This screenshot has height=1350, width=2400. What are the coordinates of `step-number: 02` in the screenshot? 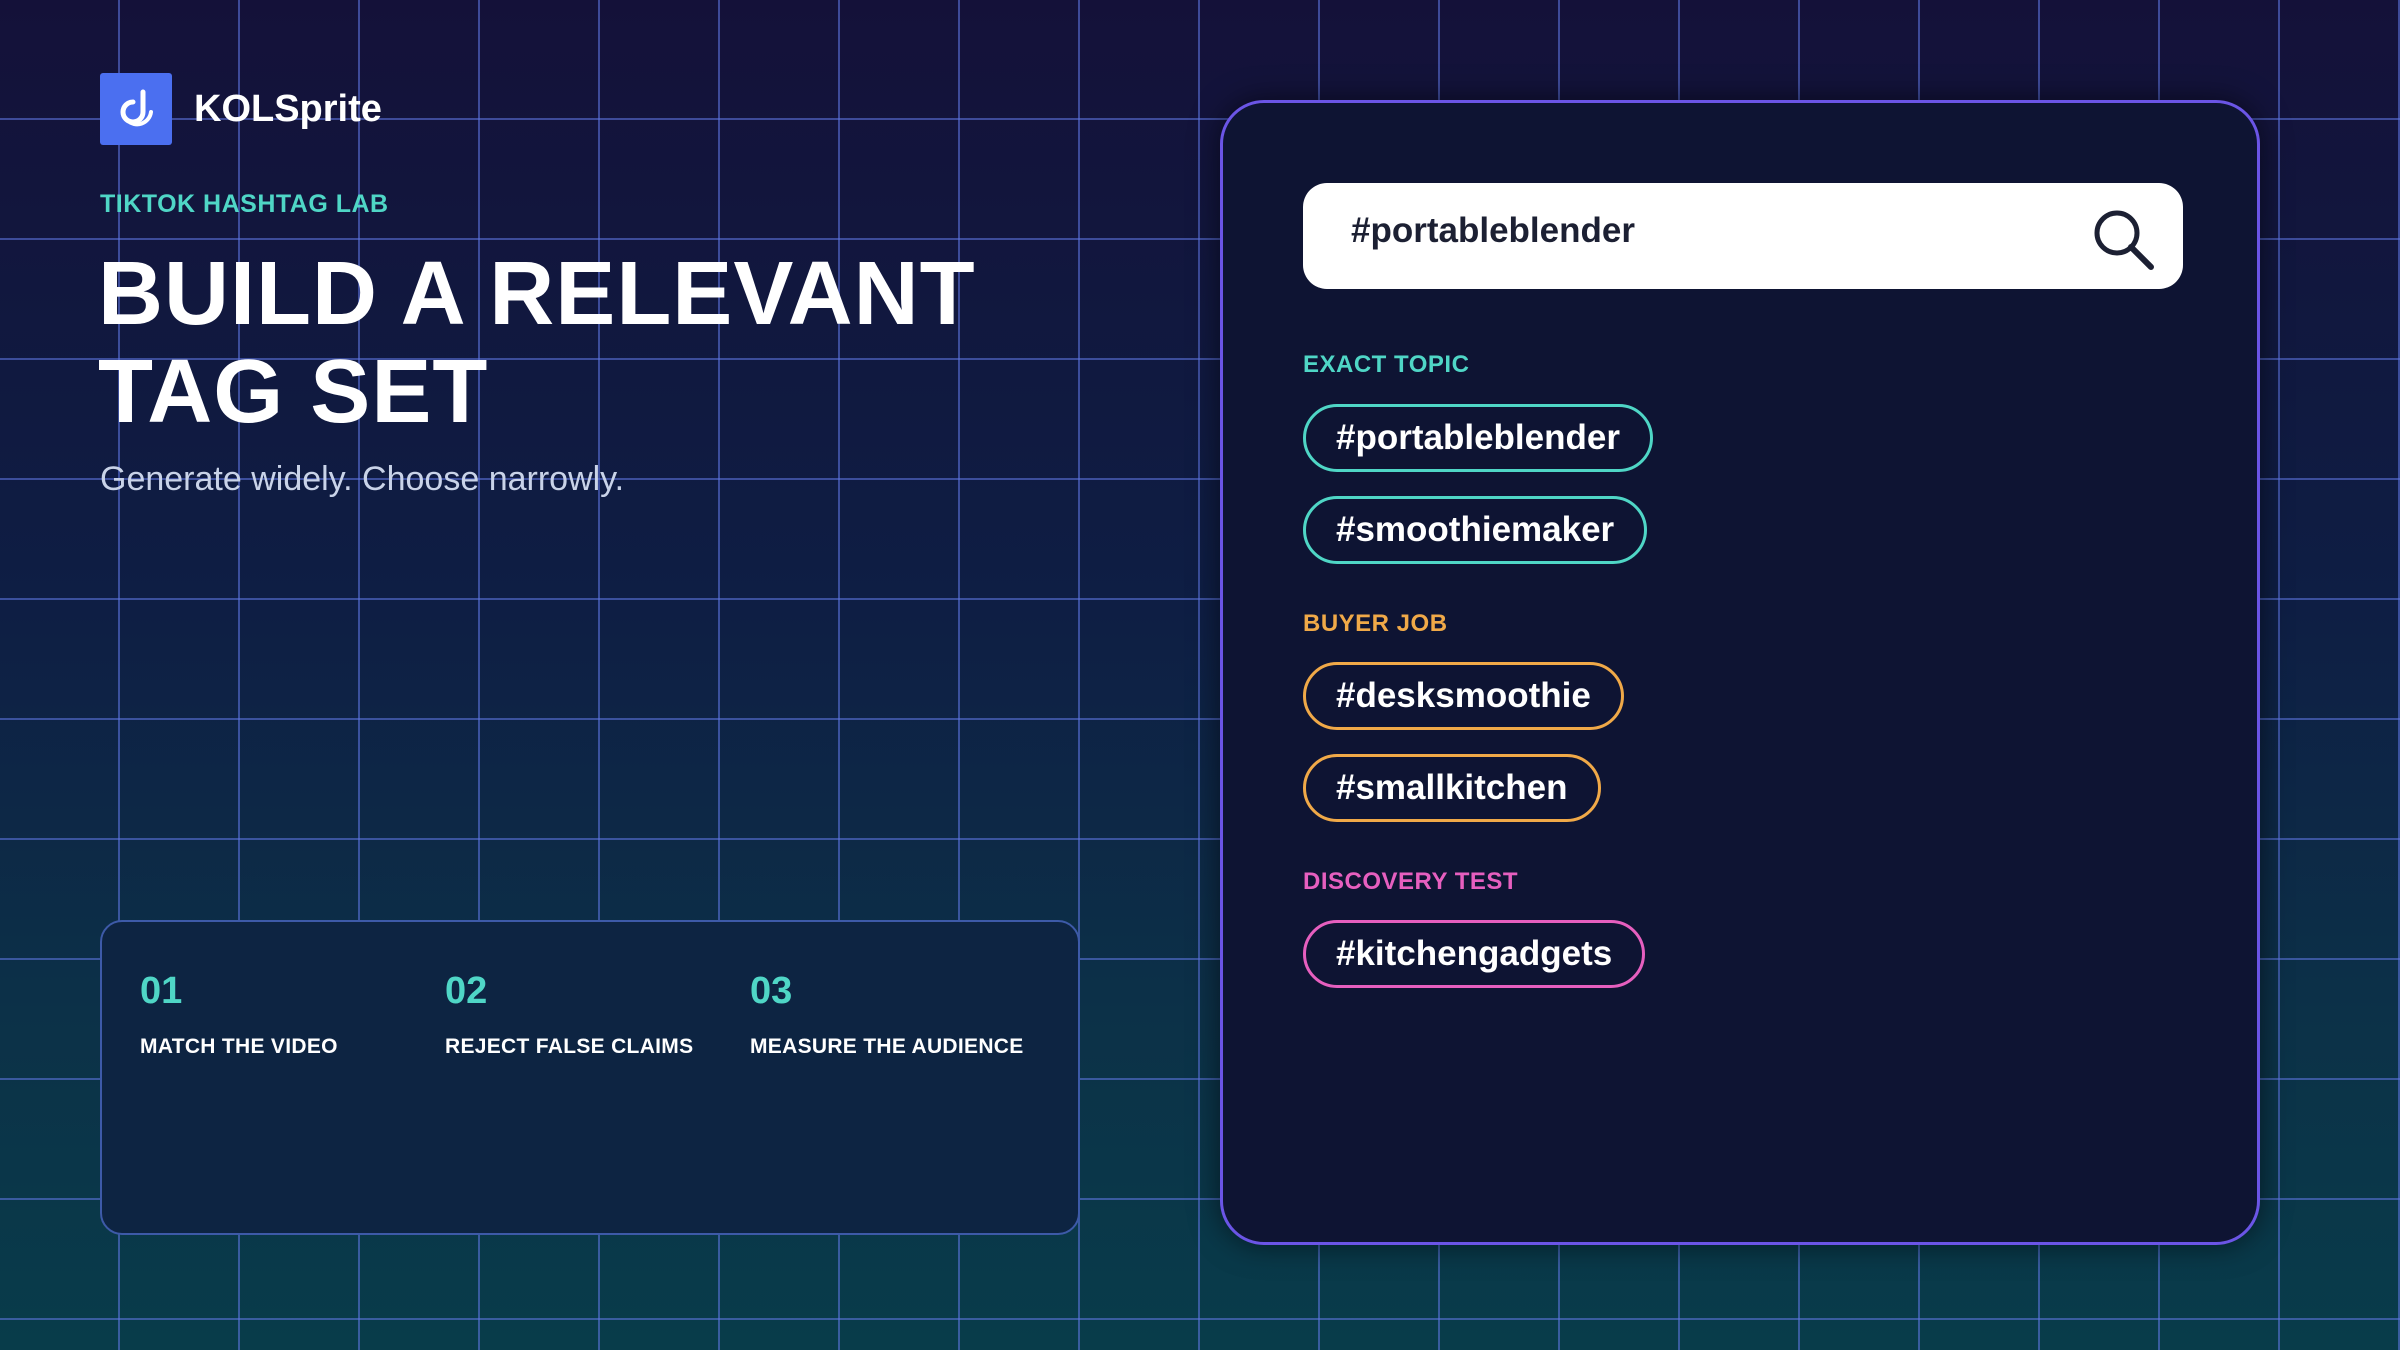 It's located at (466, 991).